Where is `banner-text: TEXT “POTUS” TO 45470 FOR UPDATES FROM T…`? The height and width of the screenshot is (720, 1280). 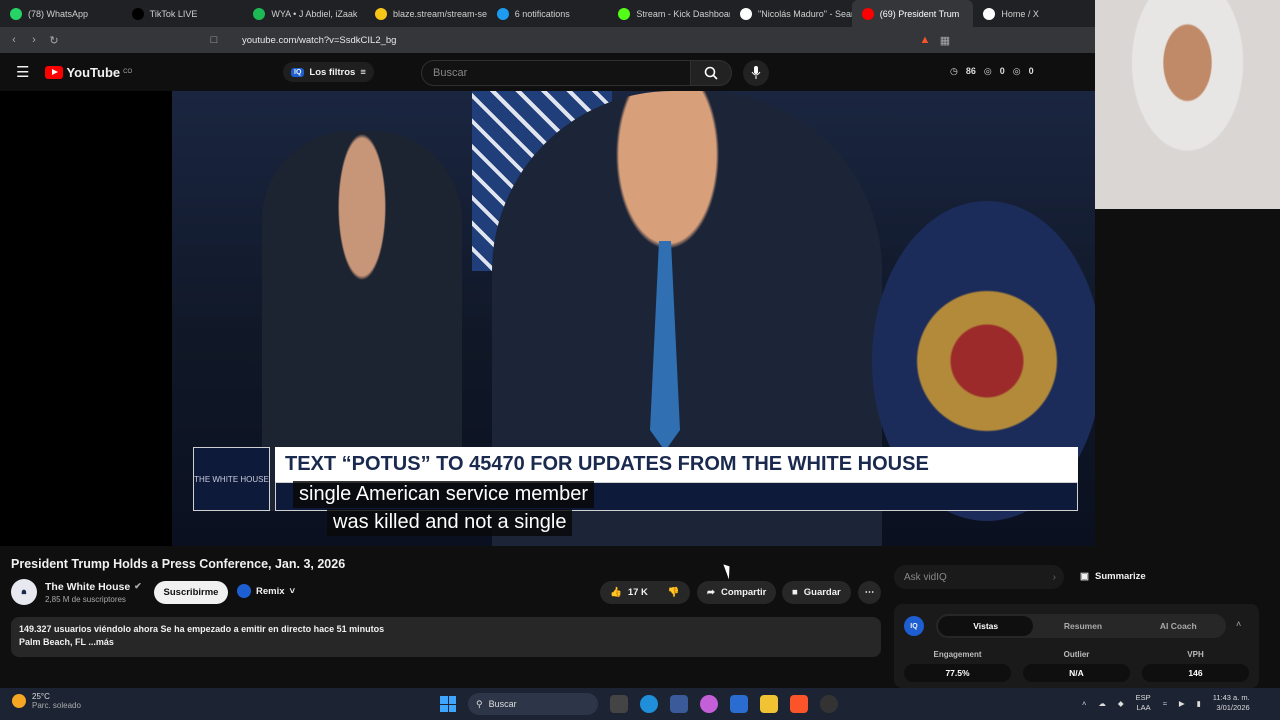 banner-text: TEXT “POTUS” TO 45470 FOR UPDATES FROM T… is located at coordinates (676, 464).